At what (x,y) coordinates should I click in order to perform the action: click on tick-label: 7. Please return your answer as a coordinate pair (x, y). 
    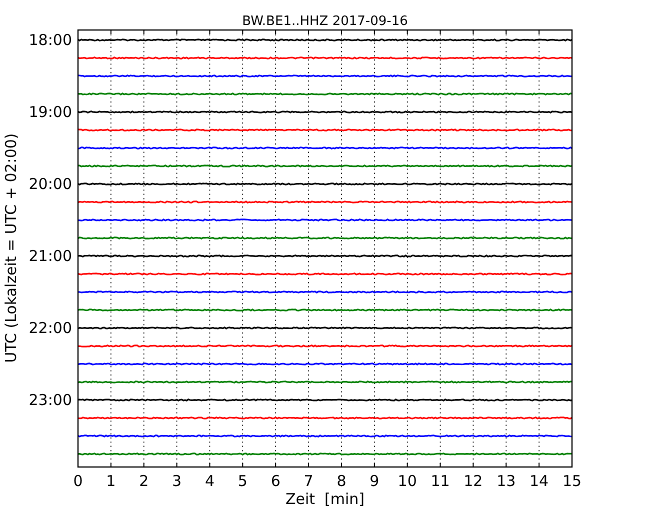
    Looking at the image, I should click on (309, 481).